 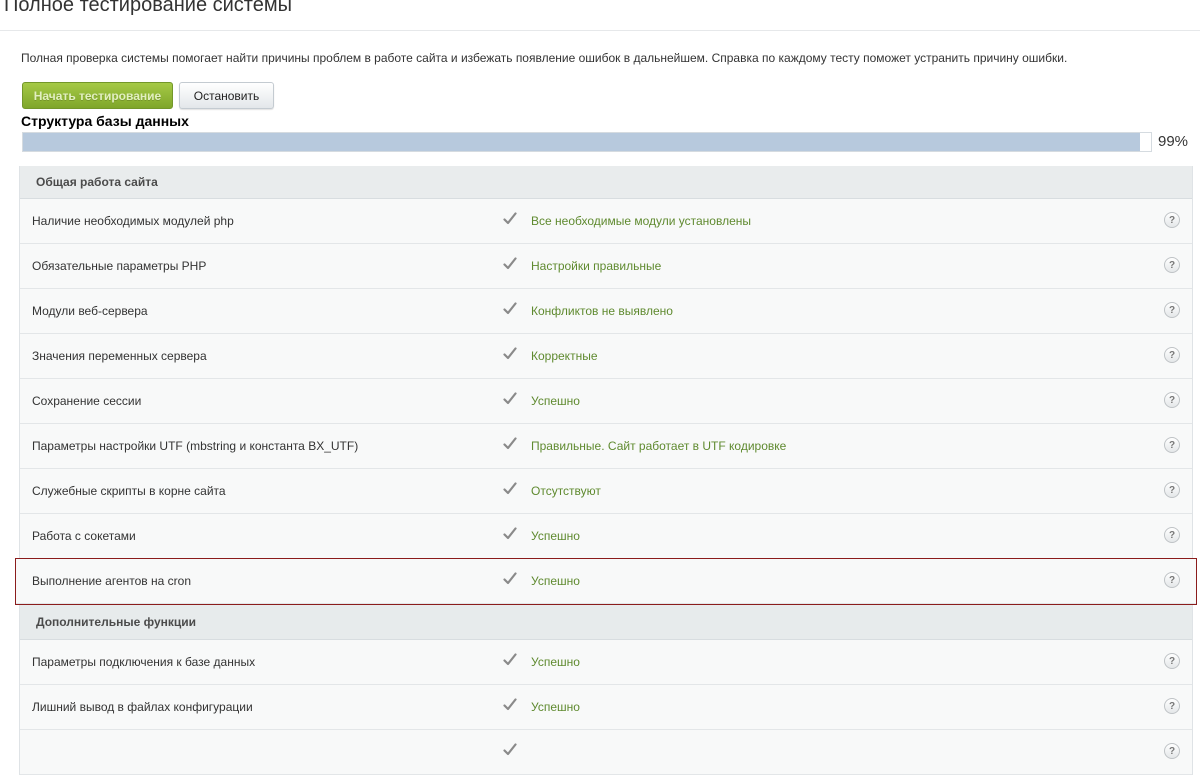 What do you see at coordinates (606, 622) in the screenshot?
I see `group-header-additional: Дополнительные функции` at bounding box center [606, 622].